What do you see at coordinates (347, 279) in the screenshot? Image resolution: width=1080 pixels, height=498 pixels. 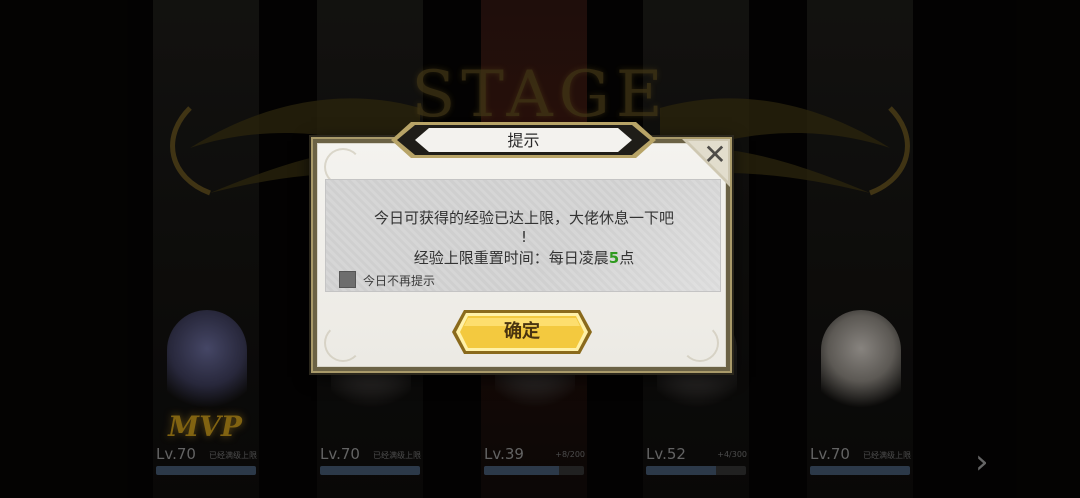 I see `dont-show-today-checkbox` at bounding box center [347, 279].